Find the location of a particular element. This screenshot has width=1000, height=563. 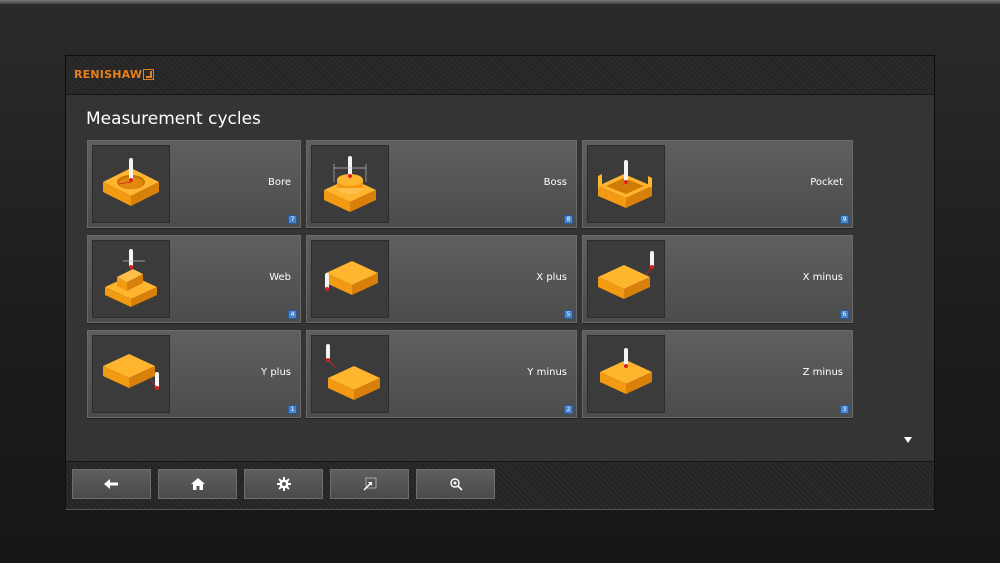

tile-label: Web is located at coordinates (280, 277).